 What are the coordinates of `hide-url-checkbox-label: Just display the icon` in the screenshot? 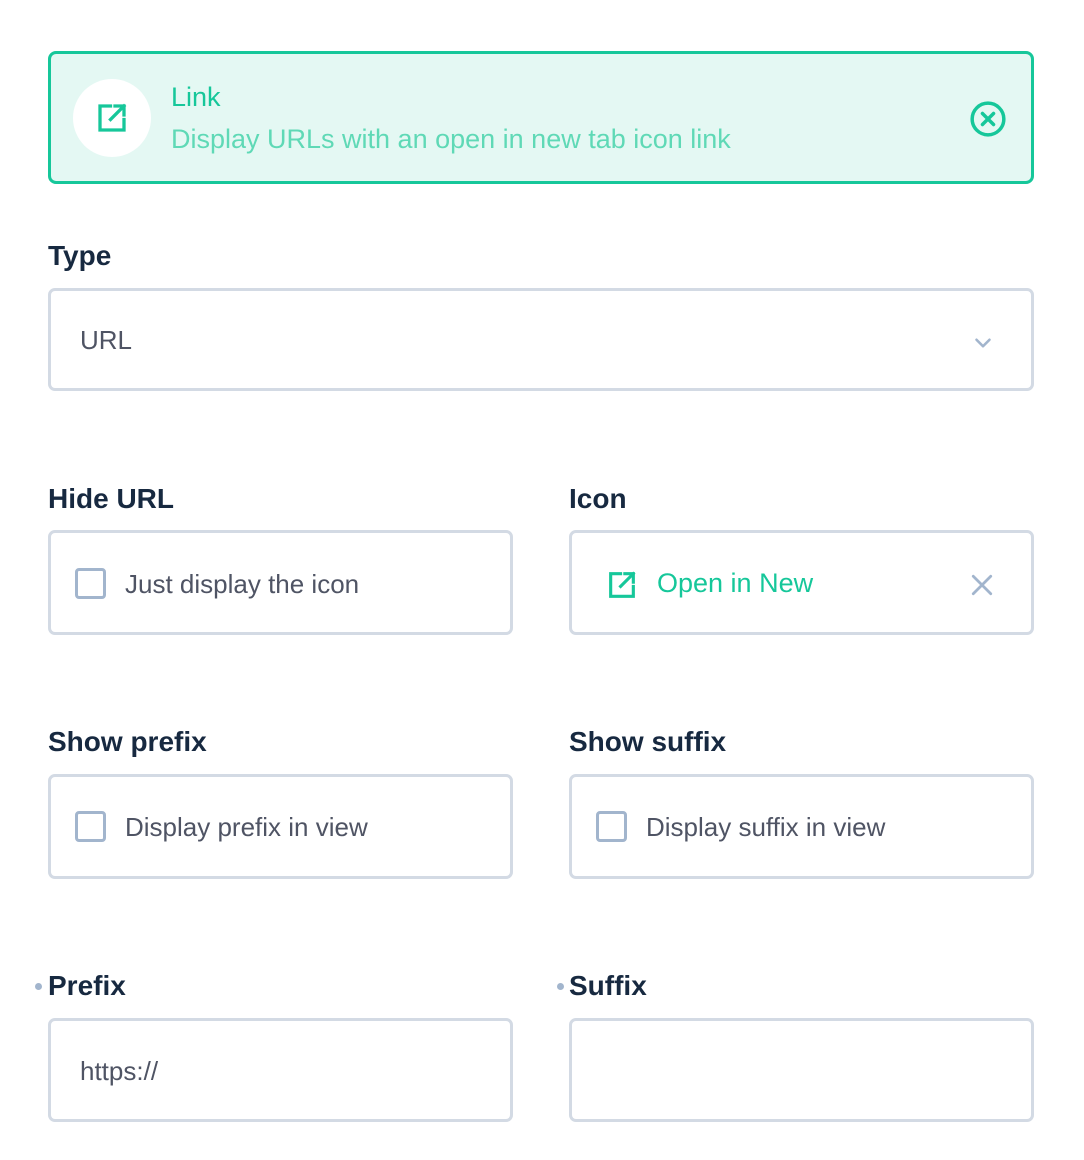 It's located at (242, 584).